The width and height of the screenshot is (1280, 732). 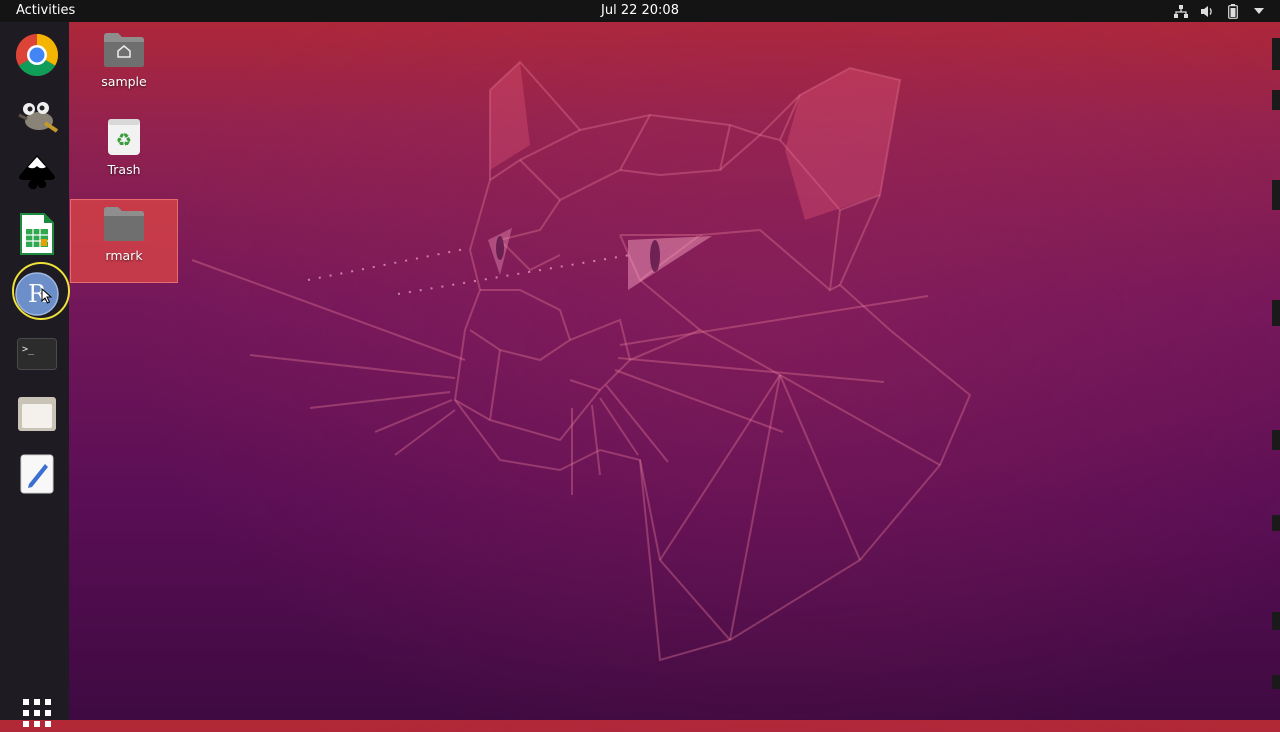 I want to click on desktop-icon-rmark: rmark, so click(x=124, y=234).